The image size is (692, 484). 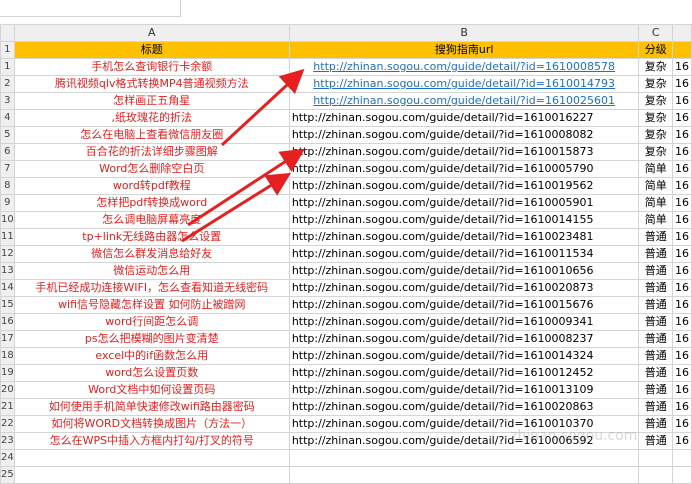 I want to click on row-header: 8, so click(x=7, y=186).